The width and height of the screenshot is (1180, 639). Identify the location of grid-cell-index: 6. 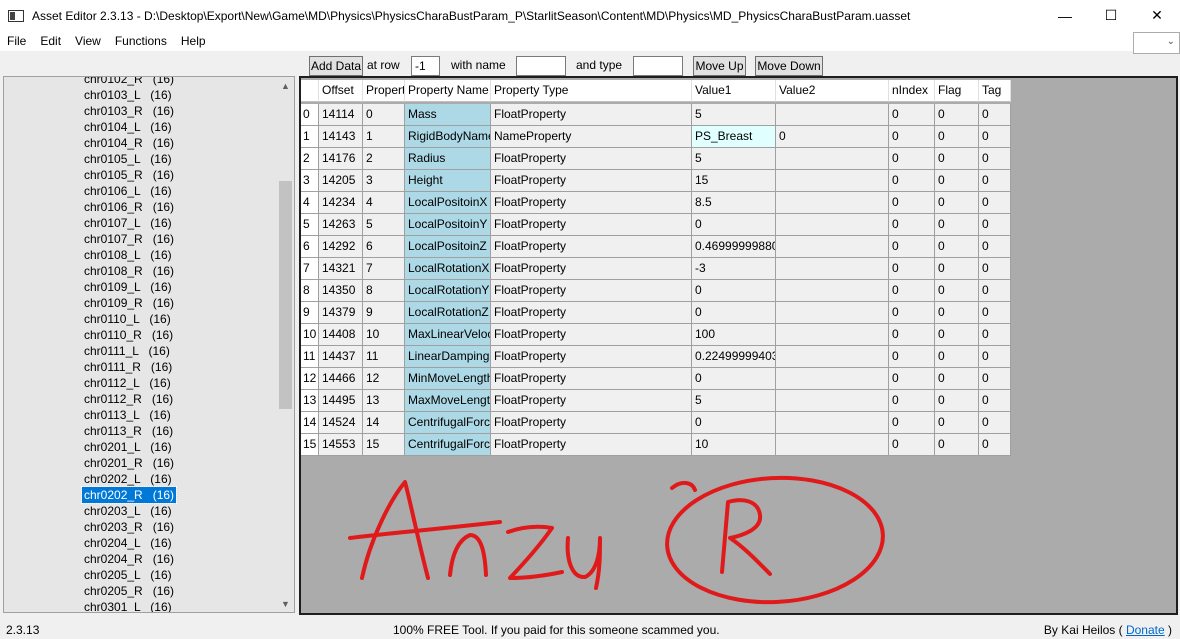
(384, 247).